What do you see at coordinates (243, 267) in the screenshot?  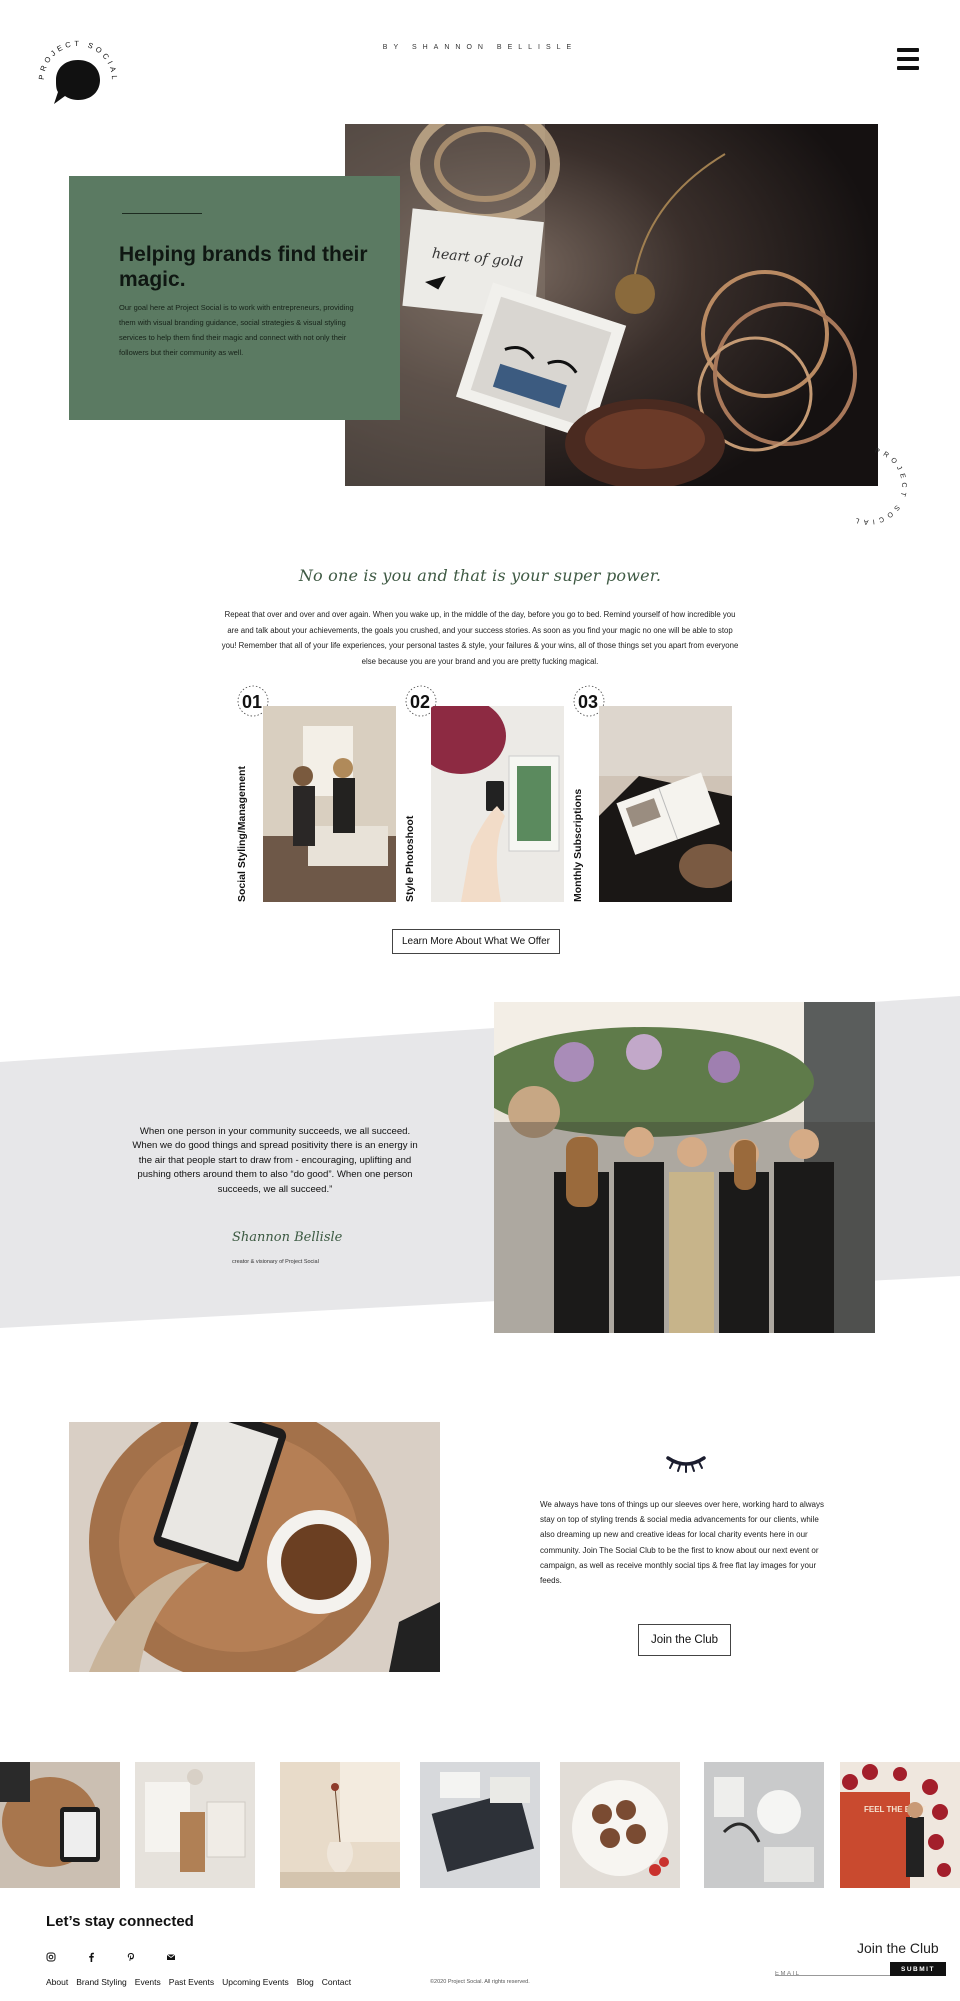 I see `hero-title: Helping brands find their magic.` at bounding box center [243, 267].